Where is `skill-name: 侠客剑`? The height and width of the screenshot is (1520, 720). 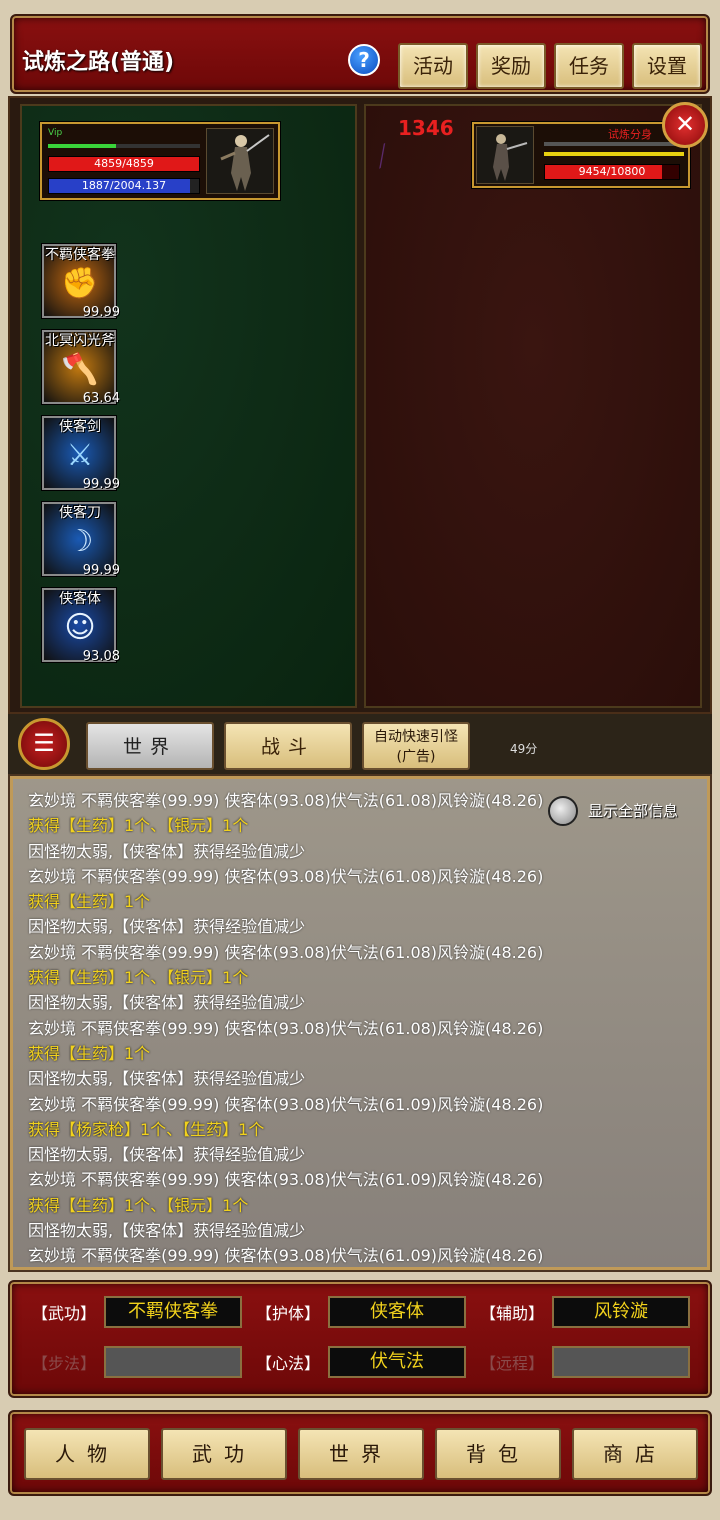
skill-name: 侠客剑 is located at coordinates (80, 427).